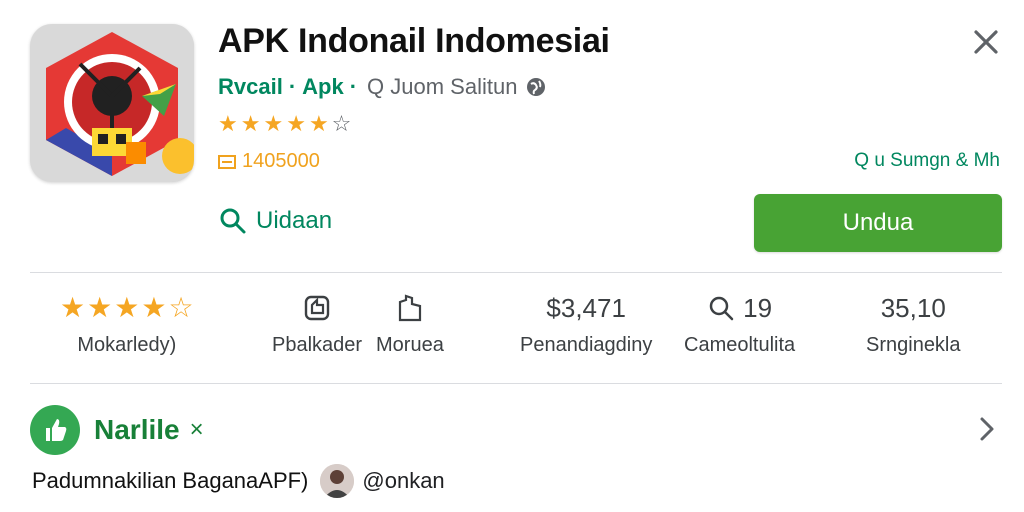 This screenshot has width=1024, height=512. Describe the element at coordinates (227, 161) in the screenshot. I see `download-box-icon` at that location.